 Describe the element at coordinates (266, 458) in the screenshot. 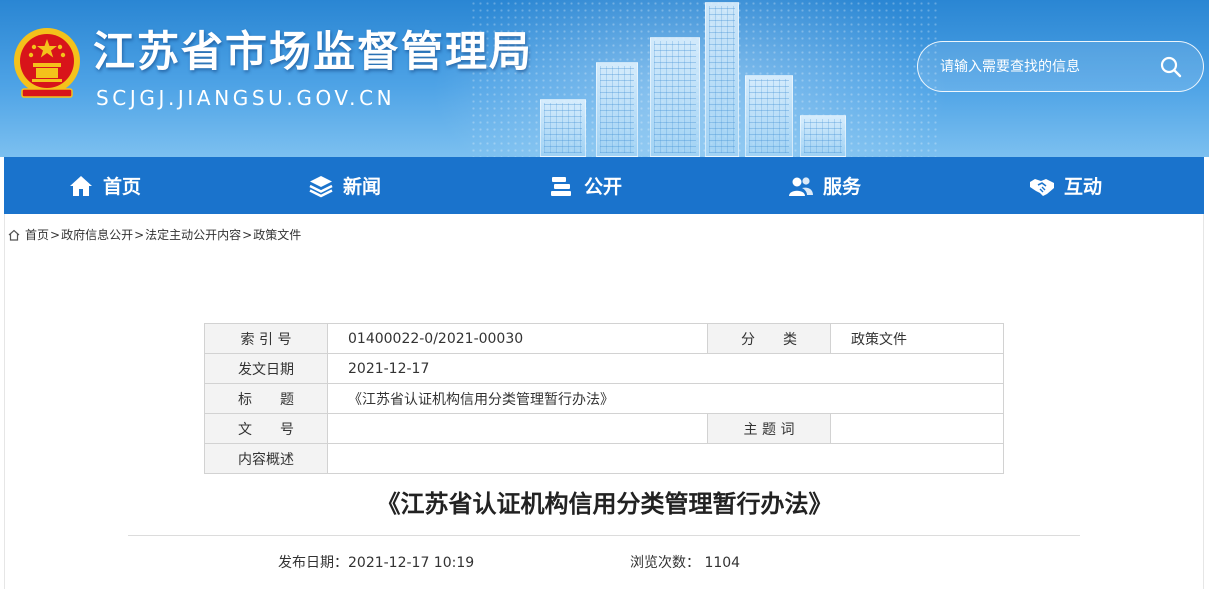

I see `summary-label: 内容概述` at that location.